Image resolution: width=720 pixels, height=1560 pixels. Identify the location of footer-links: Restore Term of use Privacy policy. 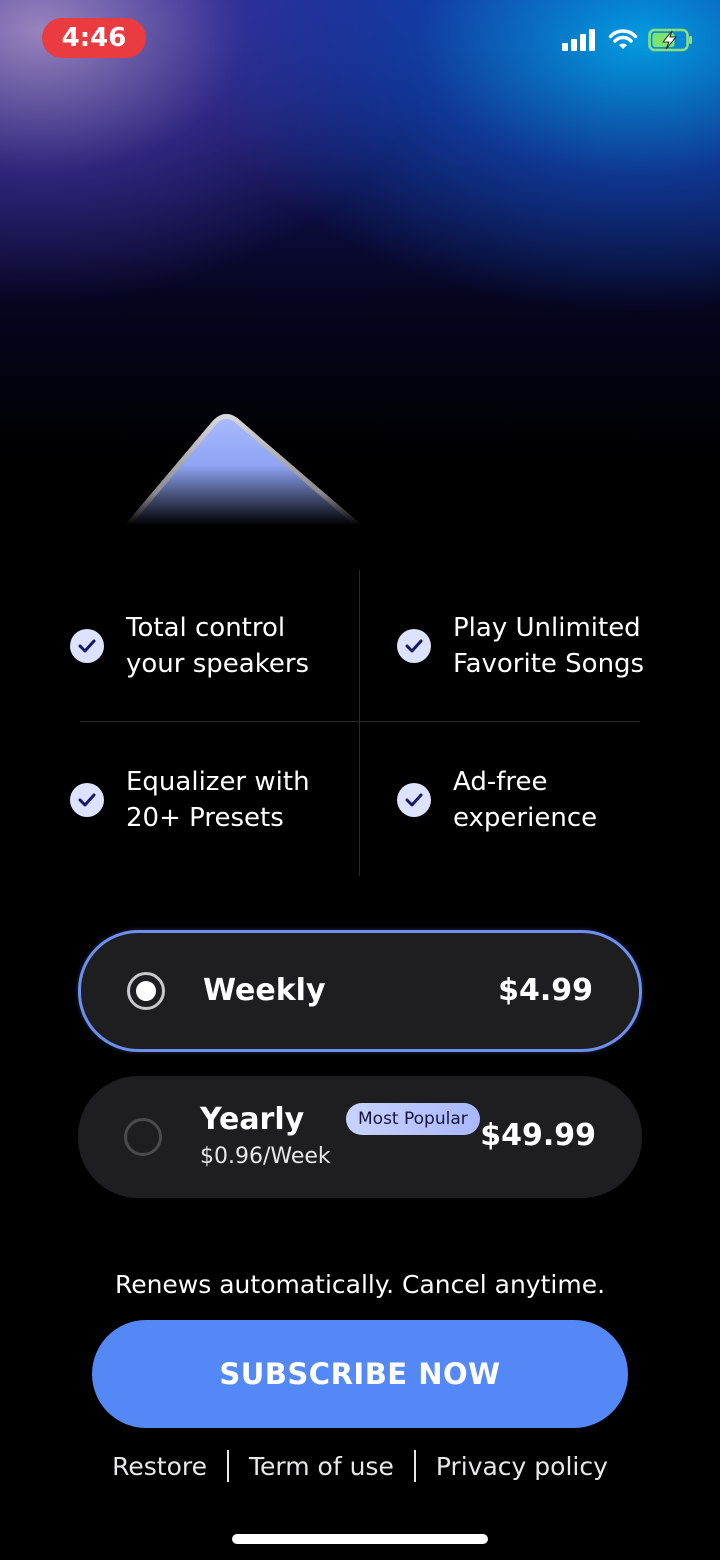
(360, 1466).